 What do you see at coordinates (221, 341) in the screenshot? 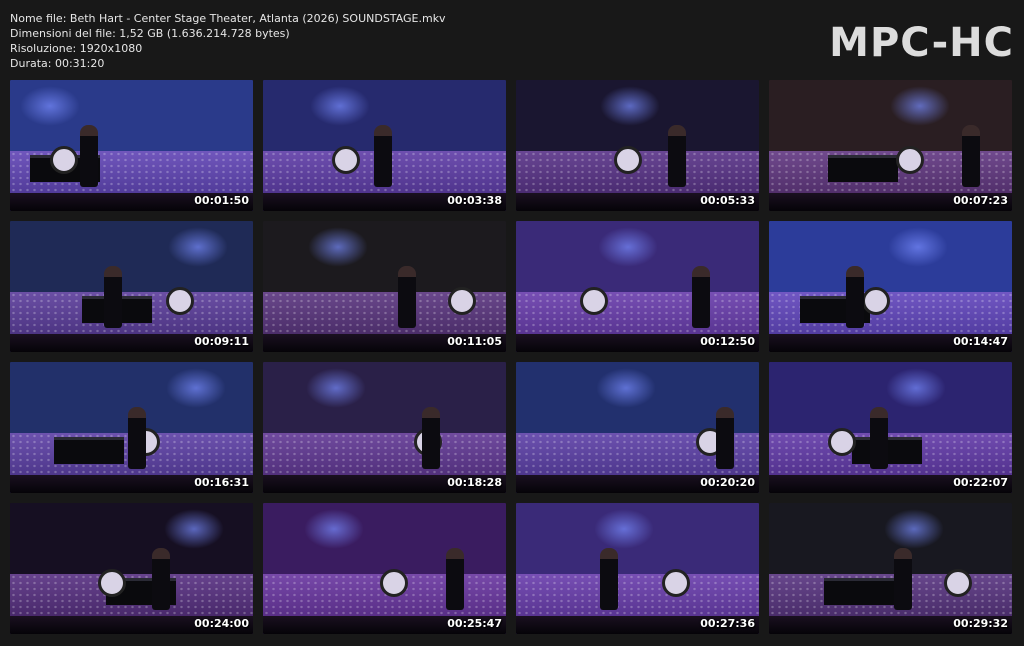
I see `timestamp: 00:09:11` at bounding box center [221, 341].